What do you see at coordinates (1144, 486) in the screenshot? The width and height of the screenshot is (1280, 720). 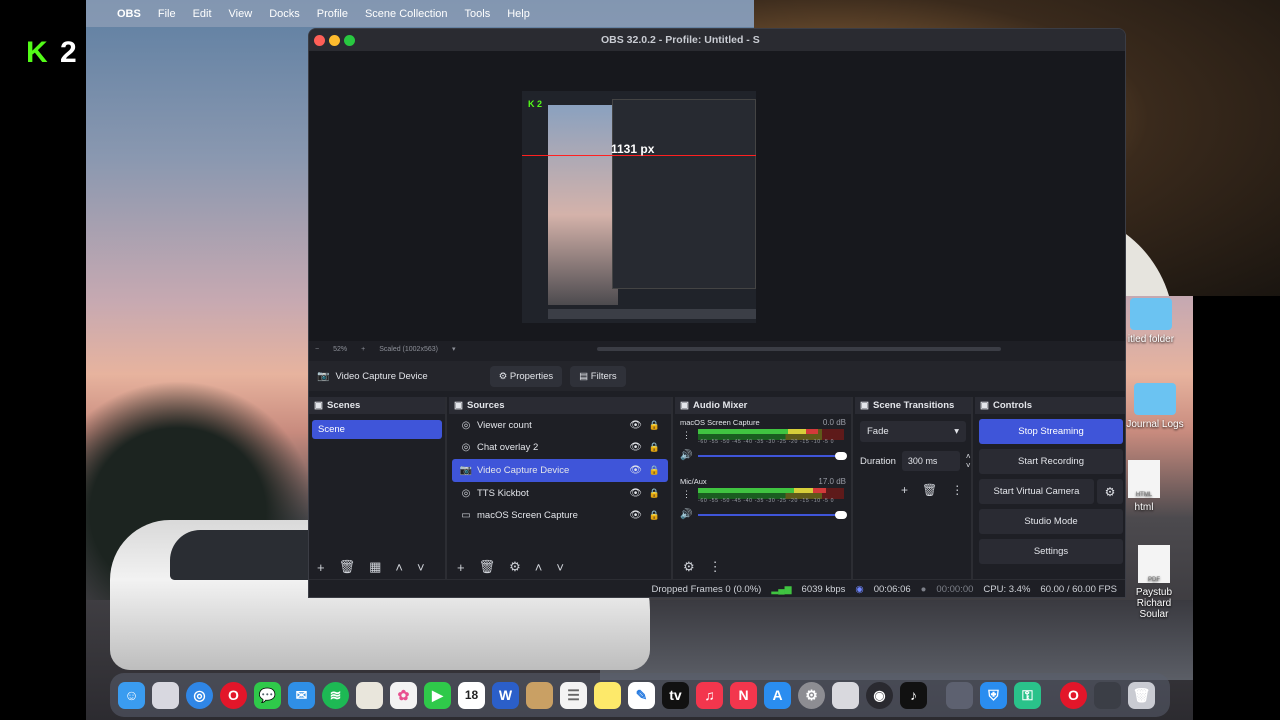 I see `desktop-html-file: HTML html` at bounding box center [1144, 486].